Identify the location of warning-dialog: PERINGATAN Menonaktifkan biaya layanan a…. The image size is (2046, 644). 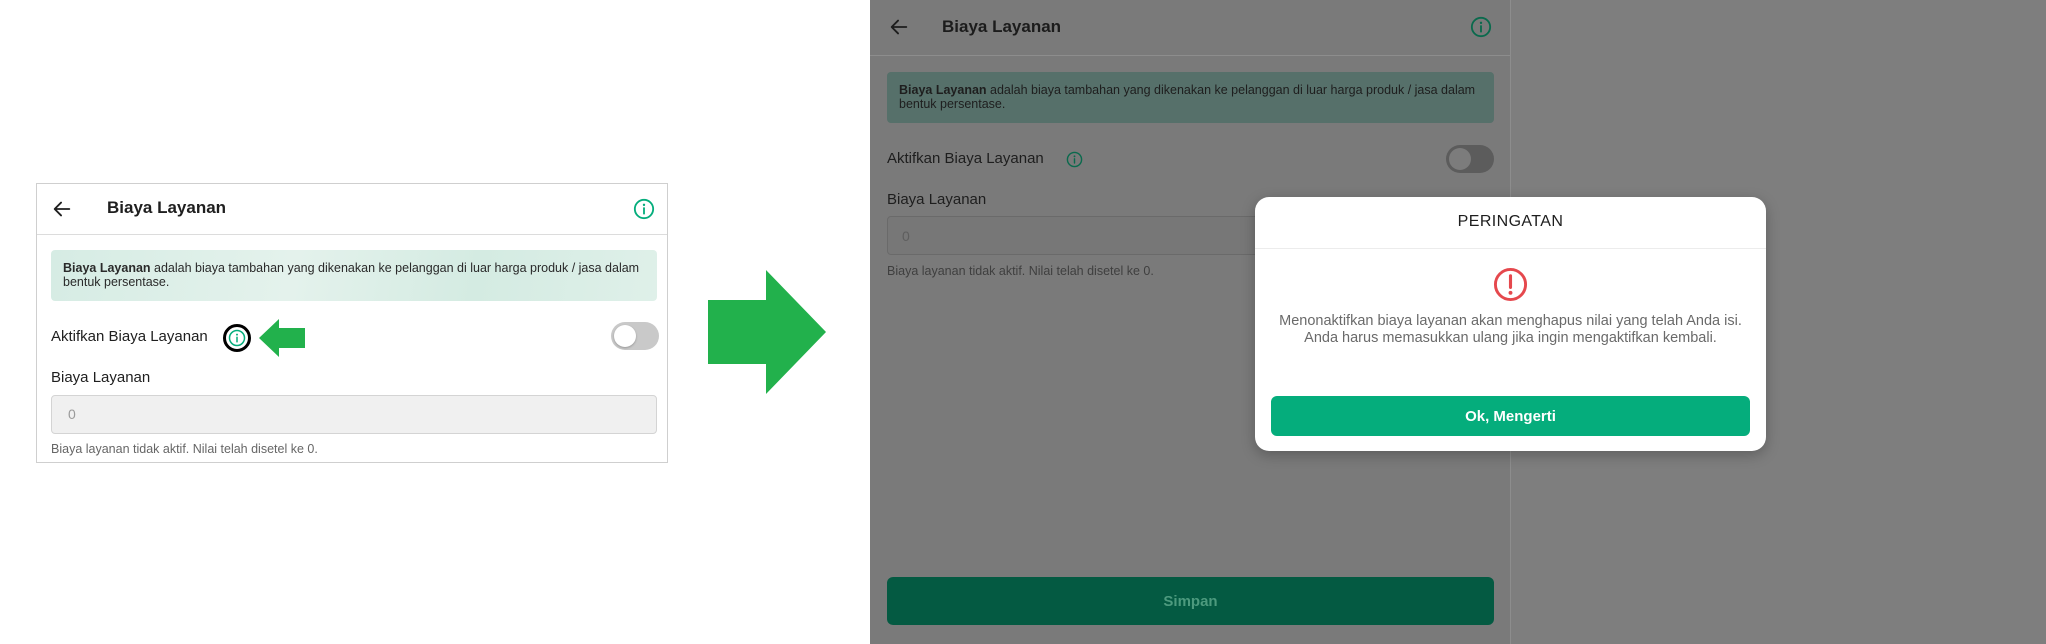
(1510, 324).